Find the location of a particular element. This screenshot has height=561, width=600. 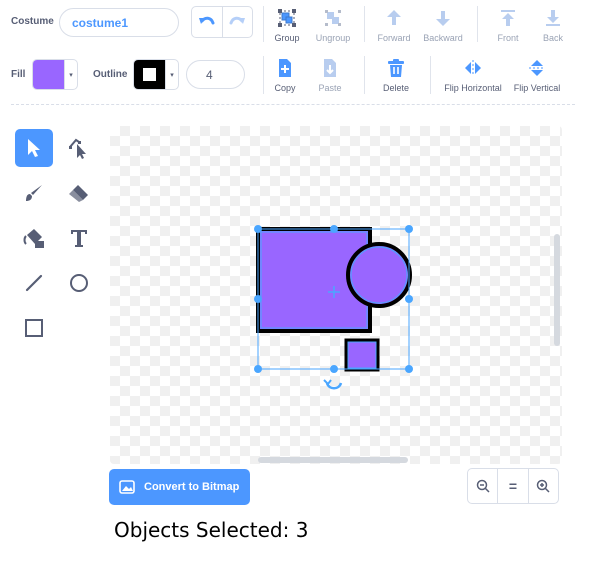

line-icon is located at coordinates (34, 283).